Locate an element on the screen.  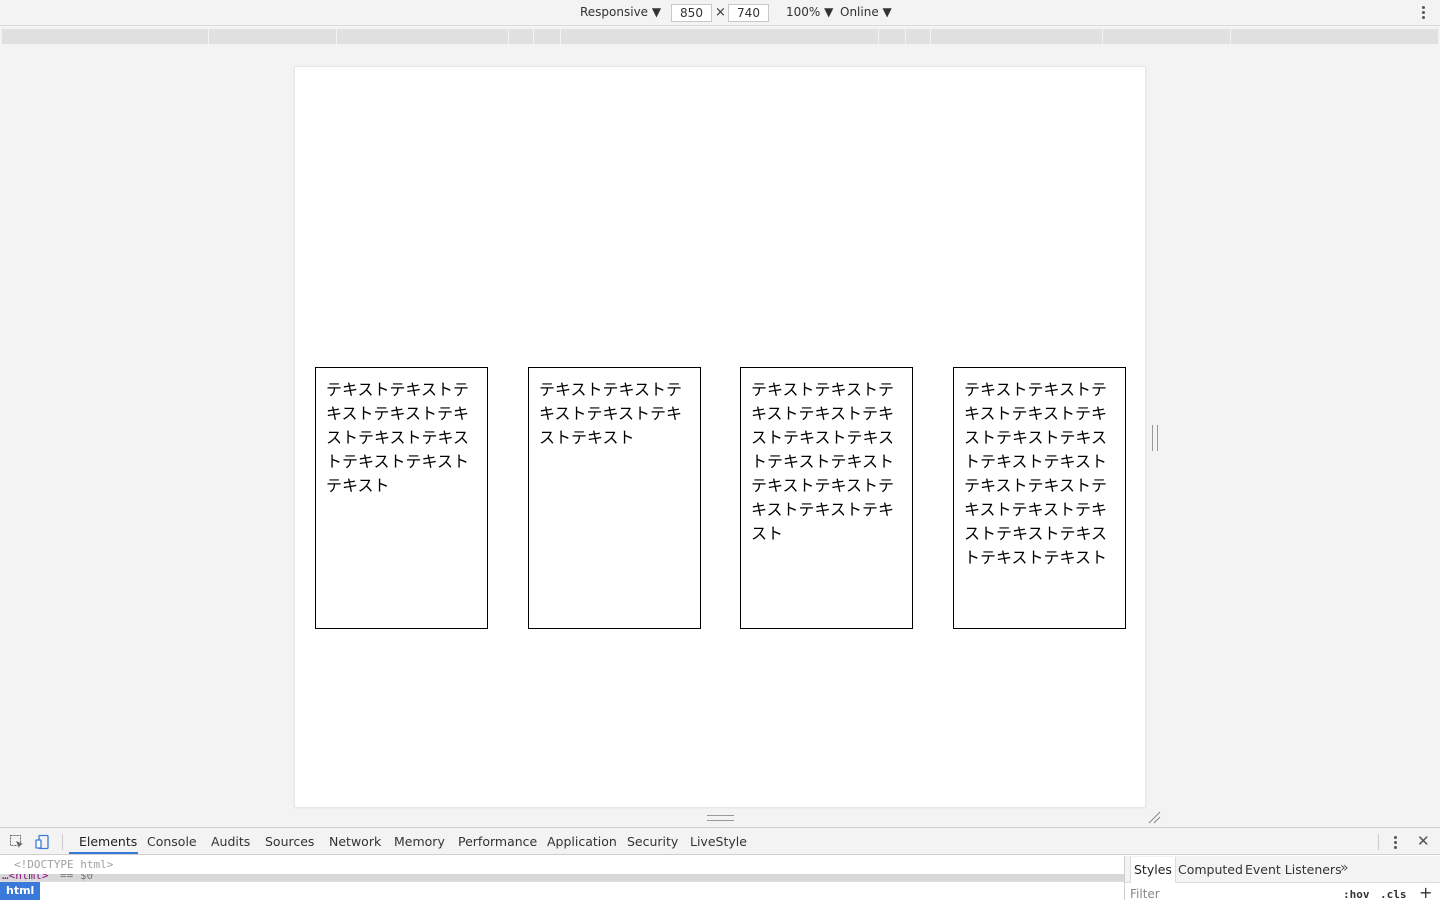
throttle-select: Online ▼ is located at coordinates (866, 12).